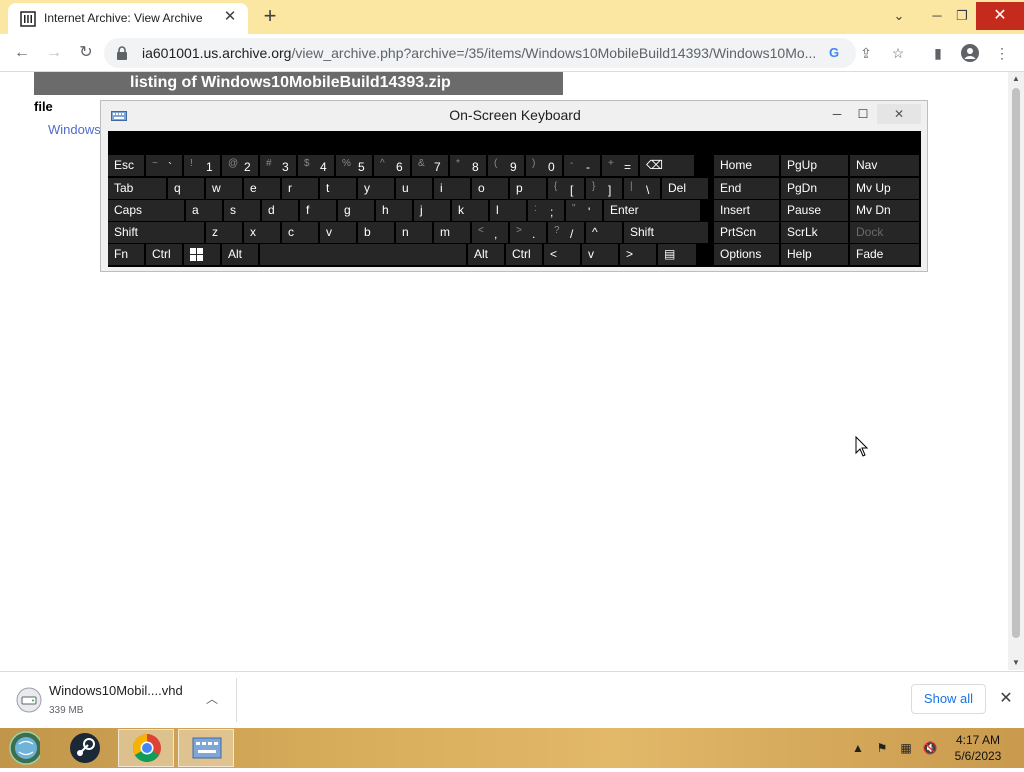 The width and height of the screenshot is (1024, 772). I want to click on side-panel-icon: ▮, so click(938, 53).